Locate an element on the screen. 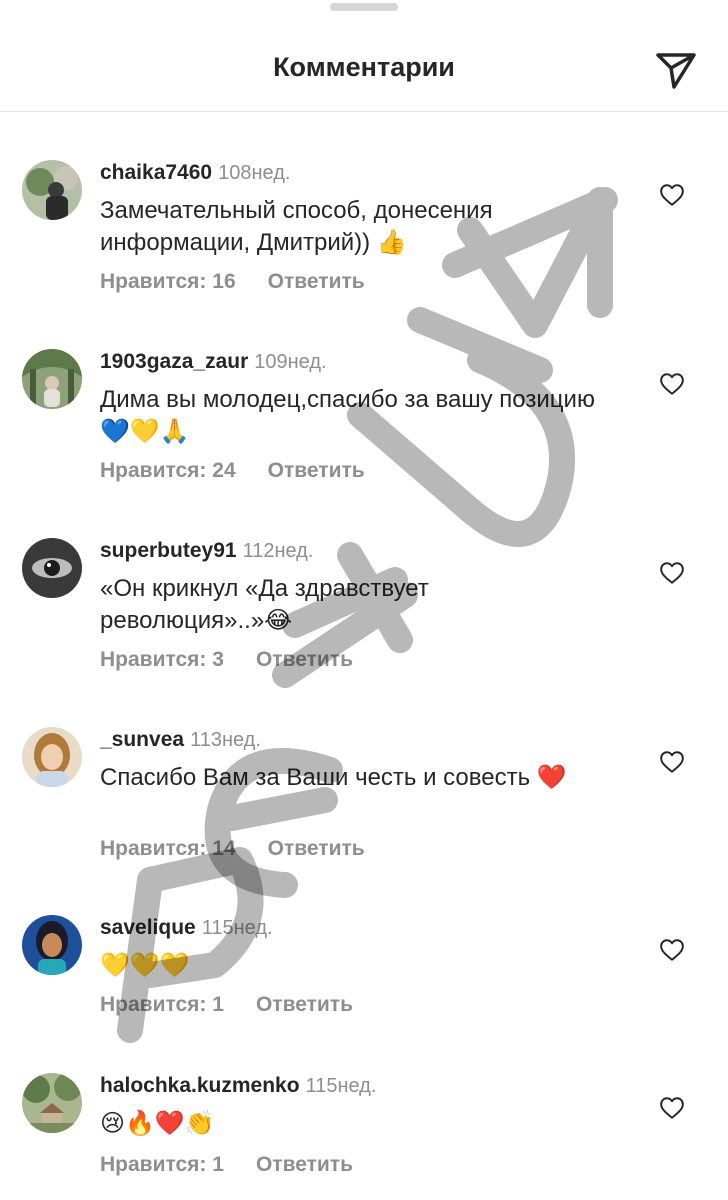 Image resolution: width=728 pixels, height=1200 pixels. page-title: Комментарии is located at coordinates (364, 67).